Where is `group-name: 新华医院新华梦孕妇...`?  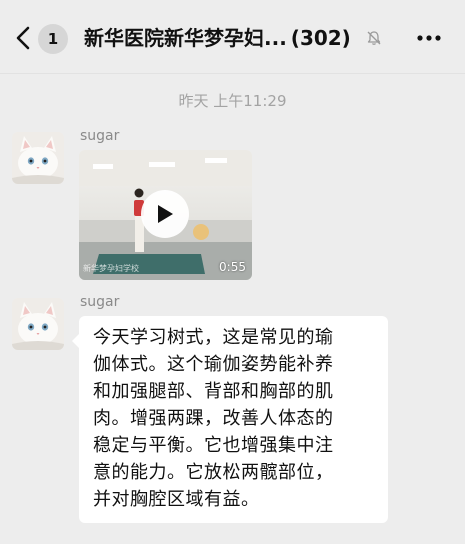 group-name: 新华医院新华梦孕妇... is located at coordinates (185, 38).